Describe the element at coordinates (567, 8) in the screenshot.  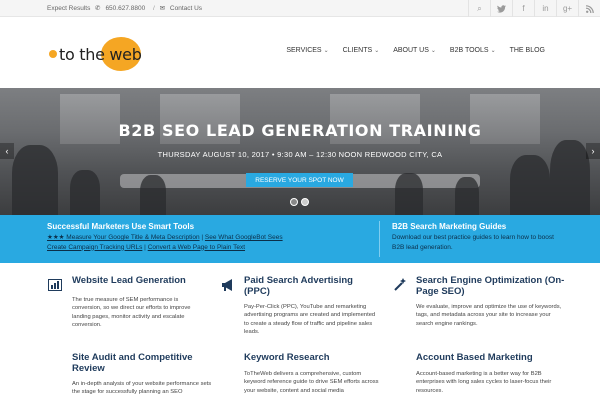
I see `googleplus-icon: g+` at that location.